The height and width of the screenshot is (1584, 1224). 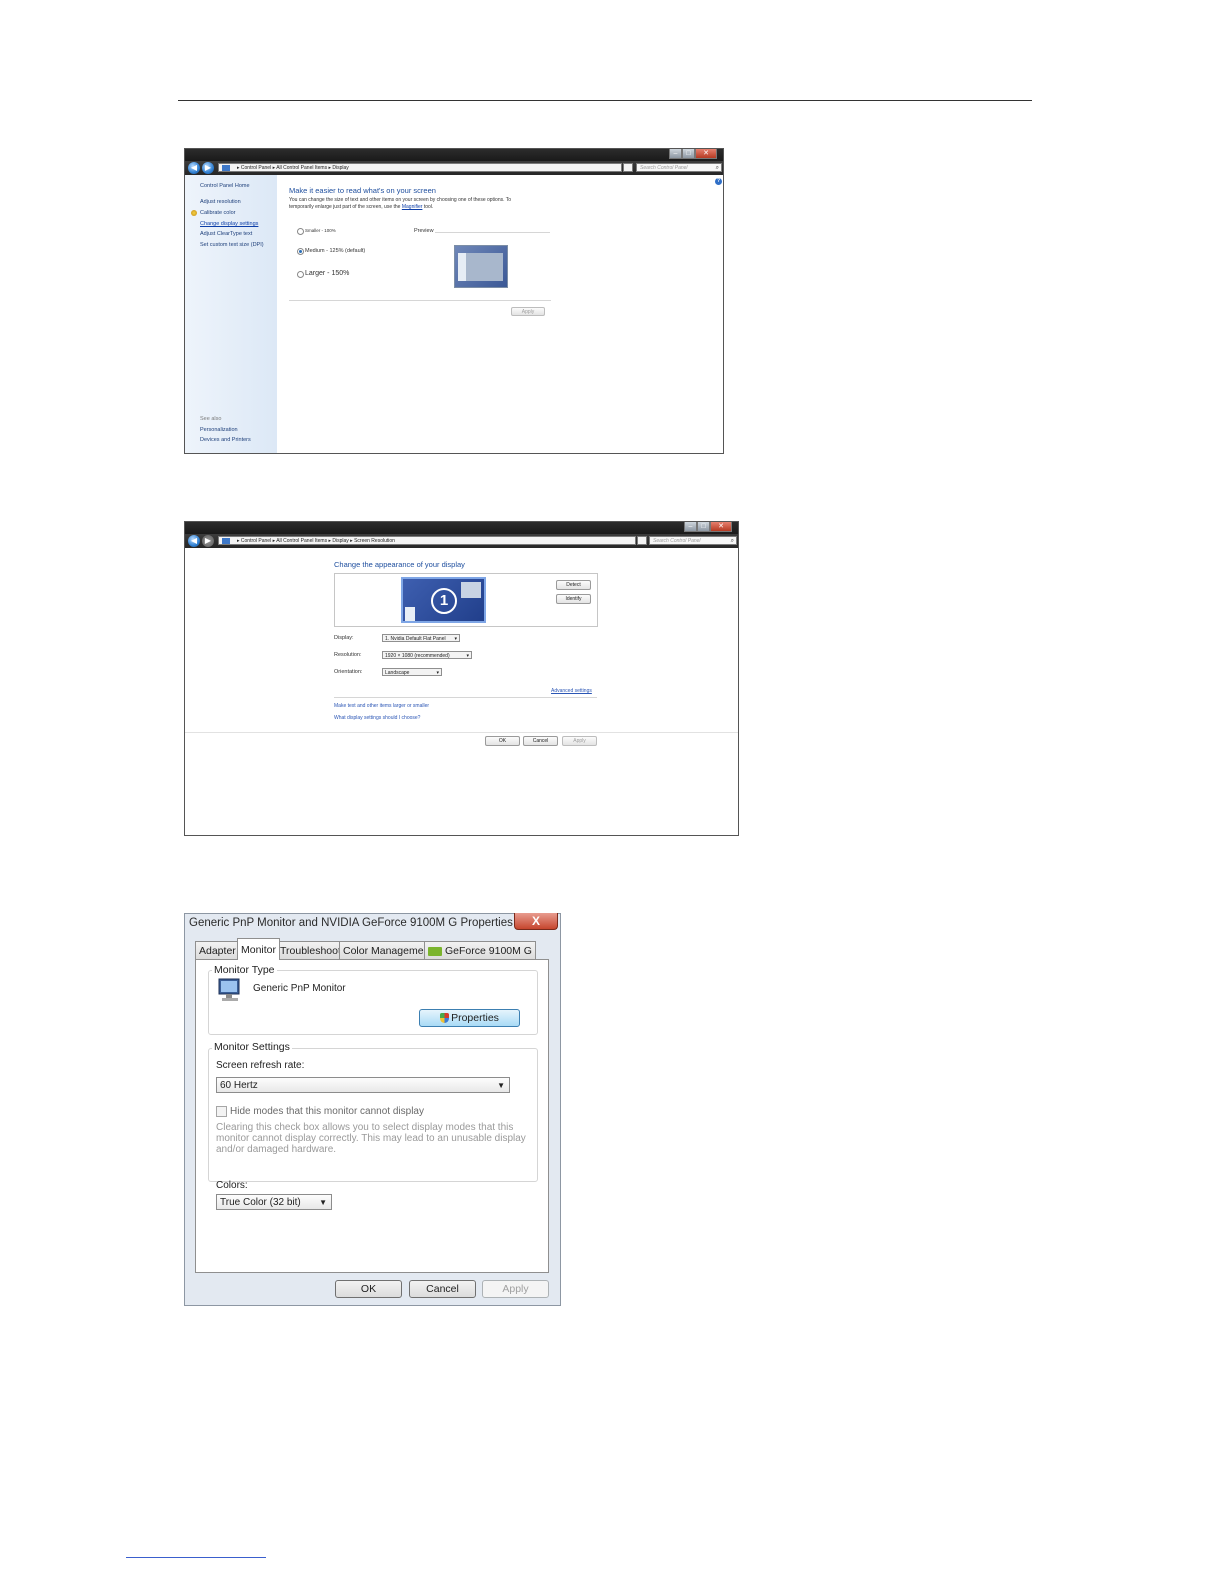 What do you see at coordinates (310, 950) in the screenshot?
I see `tab-troubleshoot: Troubleshoot` at bounding box center [310, 950].